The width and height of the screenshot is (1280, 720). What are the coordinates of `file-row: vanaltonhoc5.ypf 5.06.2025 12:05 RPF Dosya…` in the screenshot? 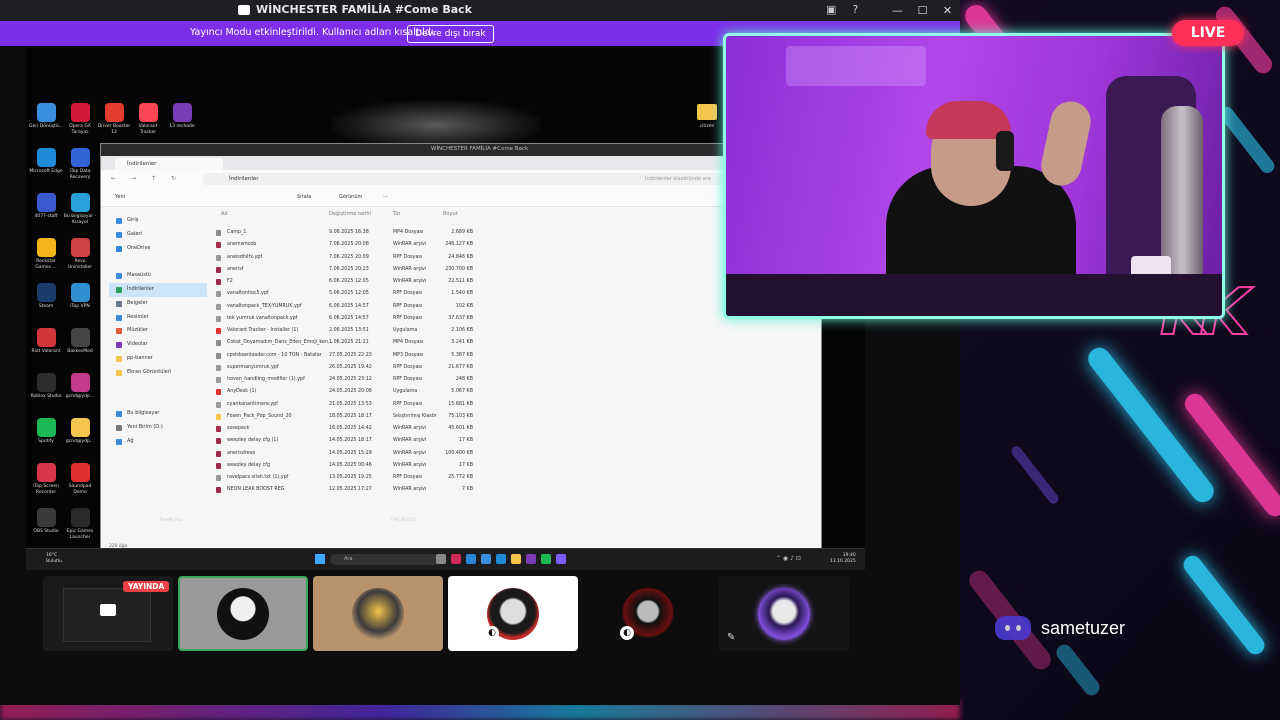 It's located at (491, 294).